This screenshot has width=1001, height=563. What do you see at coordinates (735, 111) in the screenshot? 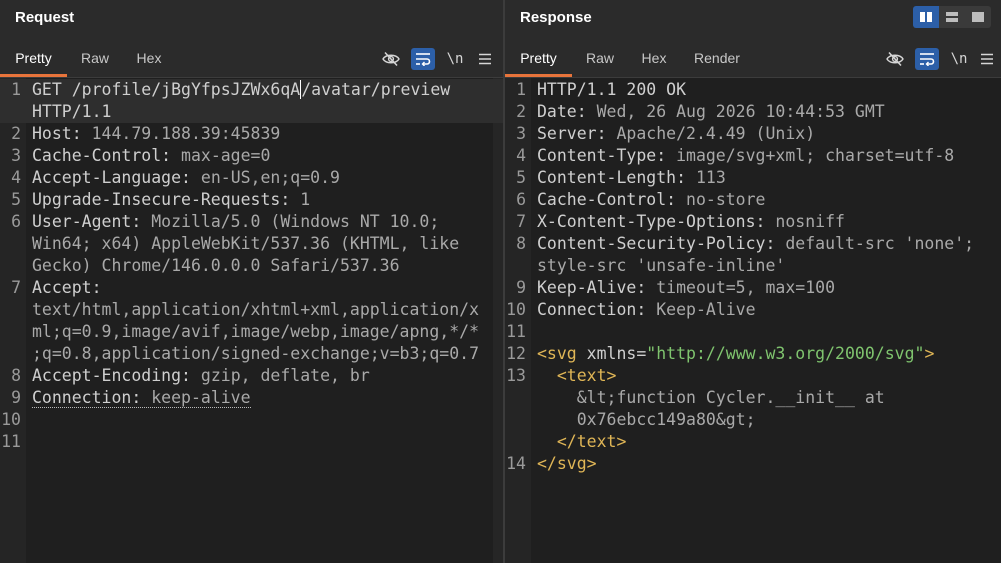
I see `header-value: Wed, 26 Aug 2026 10:44:53 GMT` at bounding box center [735, 111].